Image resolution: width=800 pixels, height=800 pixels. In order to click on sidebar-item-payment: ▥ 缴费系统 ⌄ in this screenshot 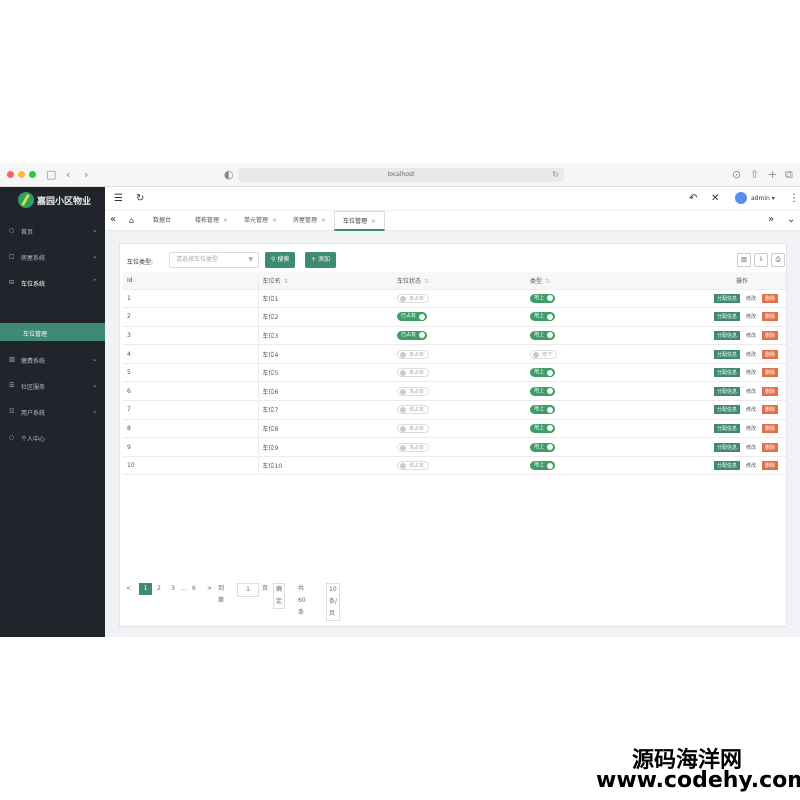, I will do `click(52, 360)`.